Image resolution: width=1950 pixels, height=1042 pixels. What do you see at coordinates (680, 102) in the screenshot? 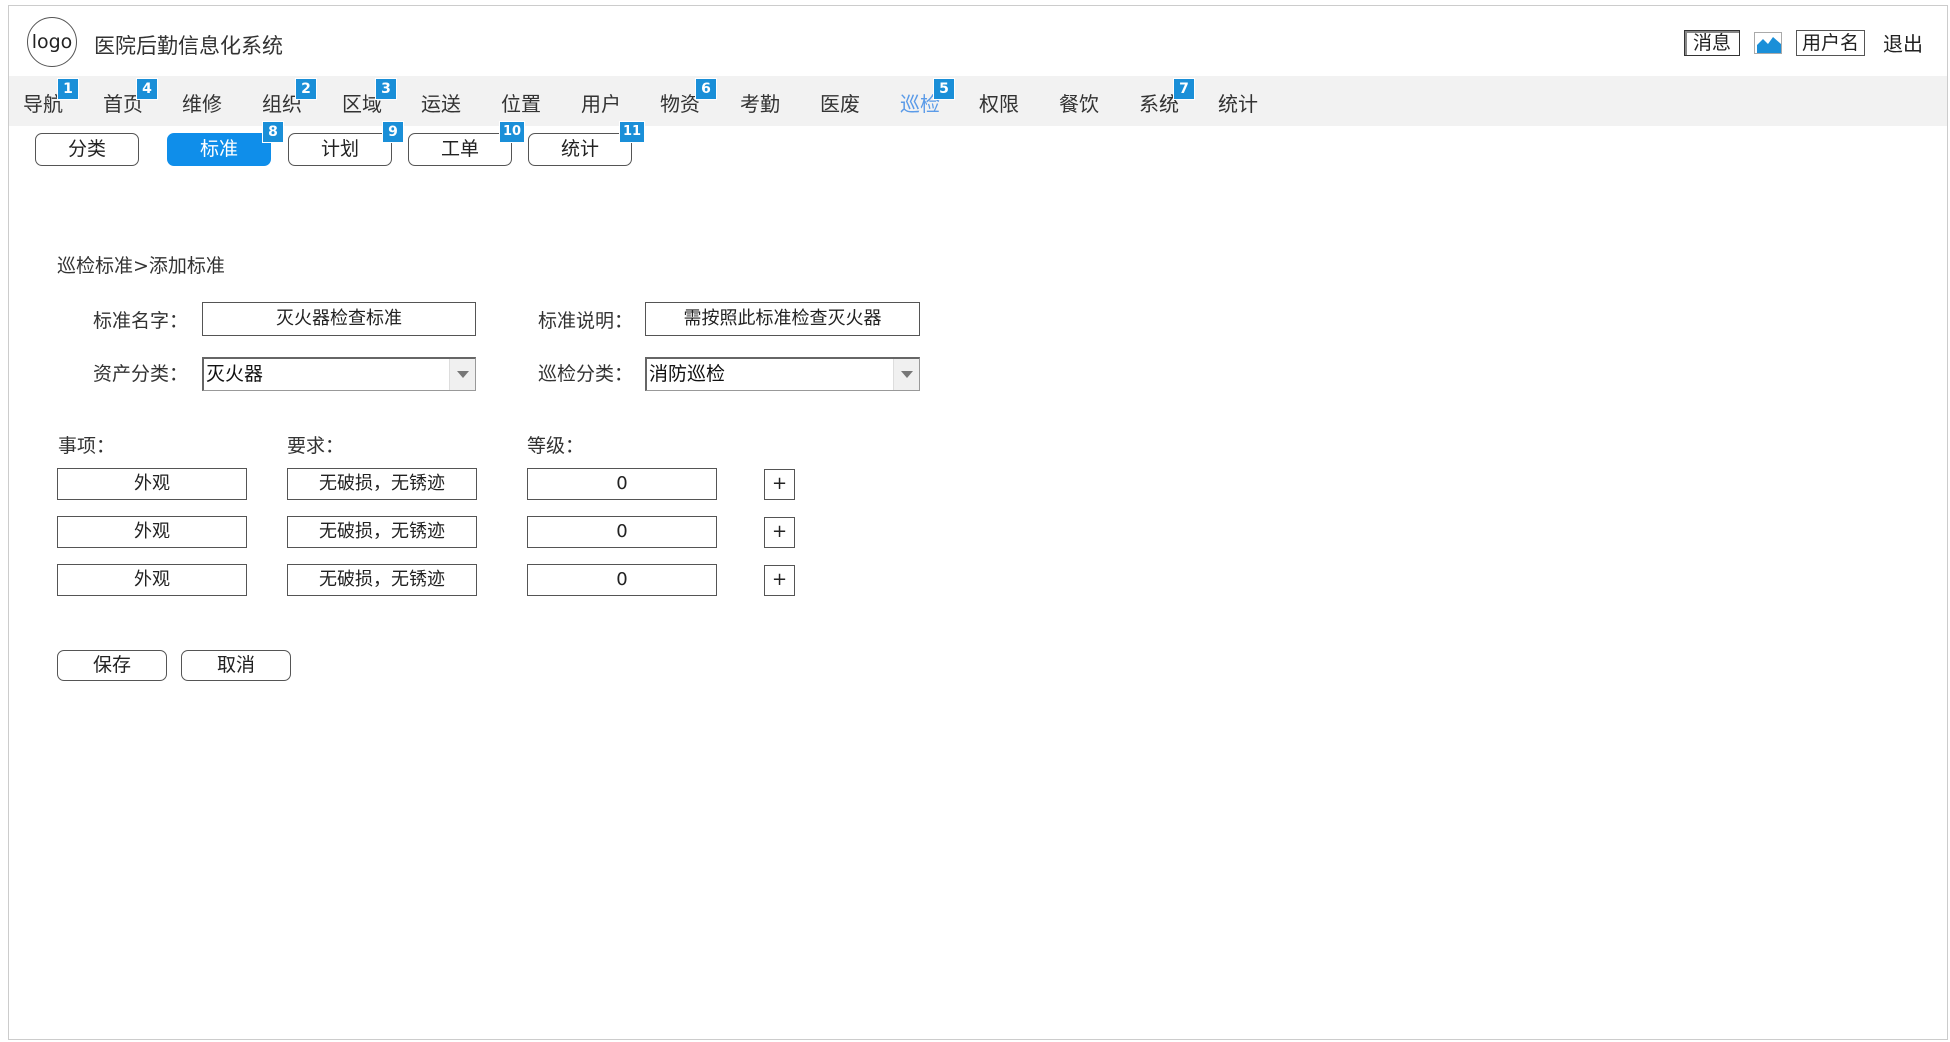
I see `nav-item-supplies: 物资` at bounding box center [680, 102].